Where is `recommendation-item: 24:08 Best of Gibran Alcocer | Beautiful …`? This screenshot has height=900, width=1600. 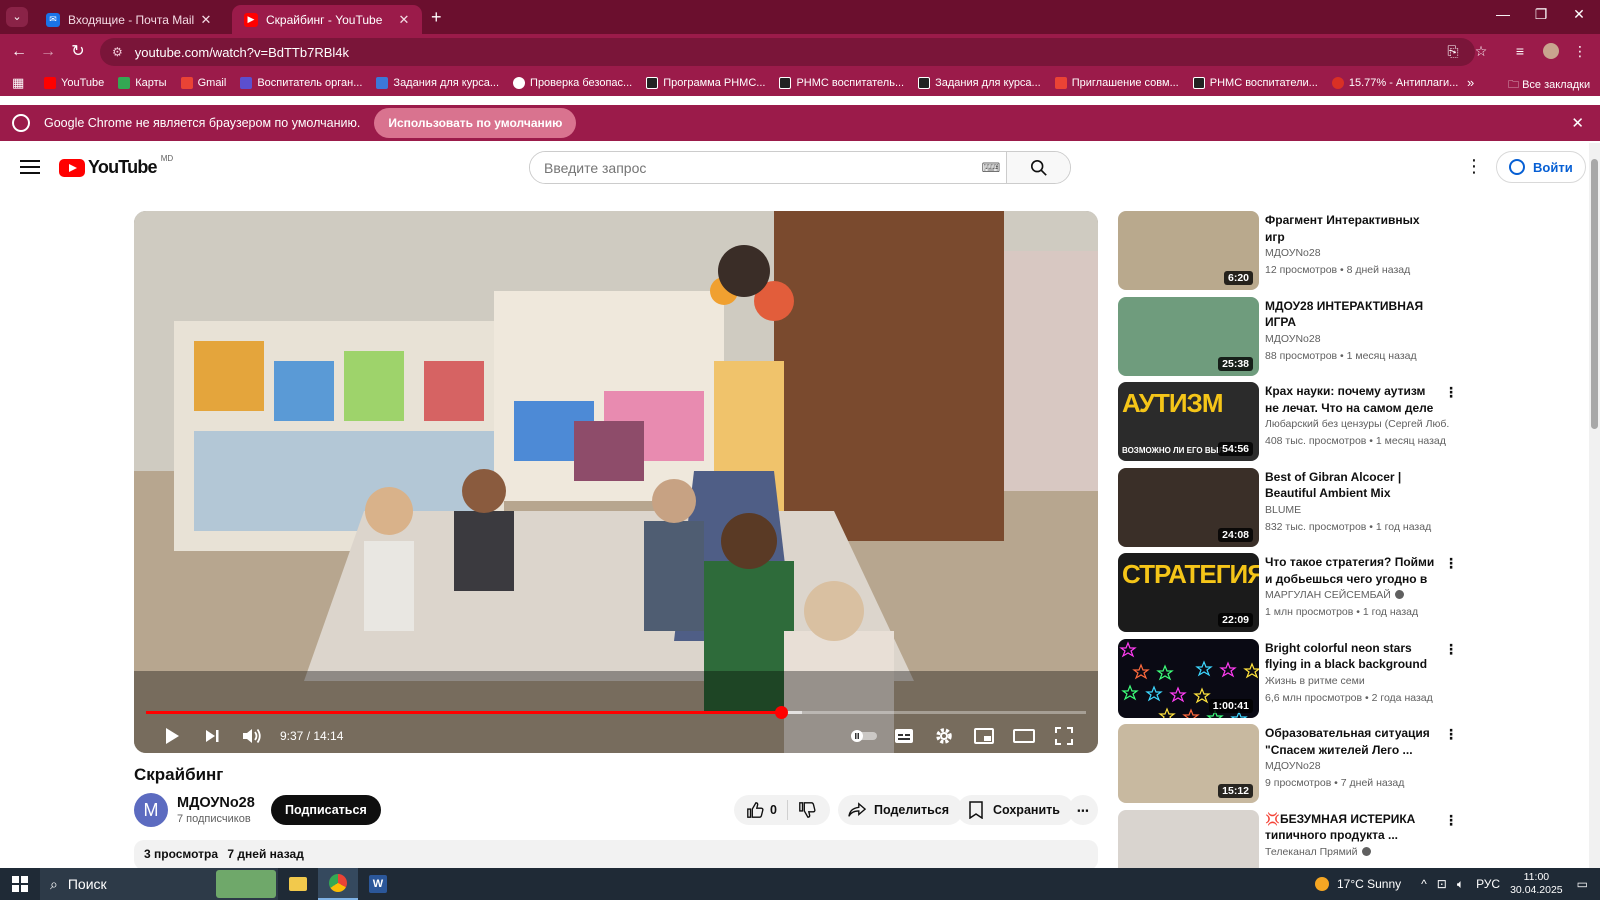 recommendation-item: 24:08 Best of Gibran Alcocer | Beautiful … is located at coordinates (1284, 507).